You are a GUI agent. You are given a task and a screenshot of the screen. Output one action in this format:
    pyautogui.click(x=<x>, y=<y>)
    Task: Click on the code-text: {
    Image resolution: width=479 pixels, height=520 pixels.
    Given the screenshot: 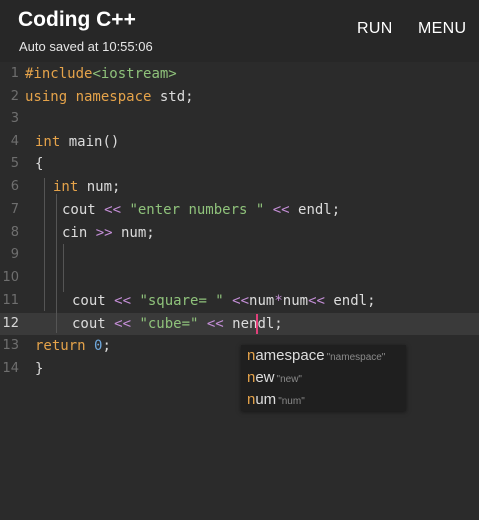 What is the action you would take?
    pyautogui.click(x=39, y=164)
    